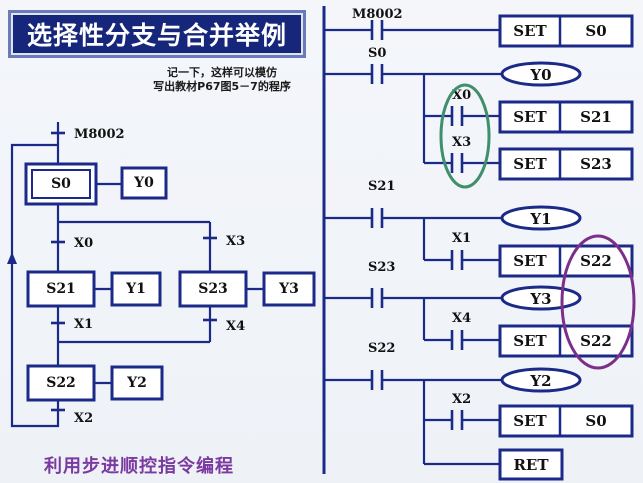 This screenshot has width=643, height=483. What do you see at coordinates (377, 14) in the screenshot?
I see `rung1-contact-label: M8002` at bounding box center [377, 14].